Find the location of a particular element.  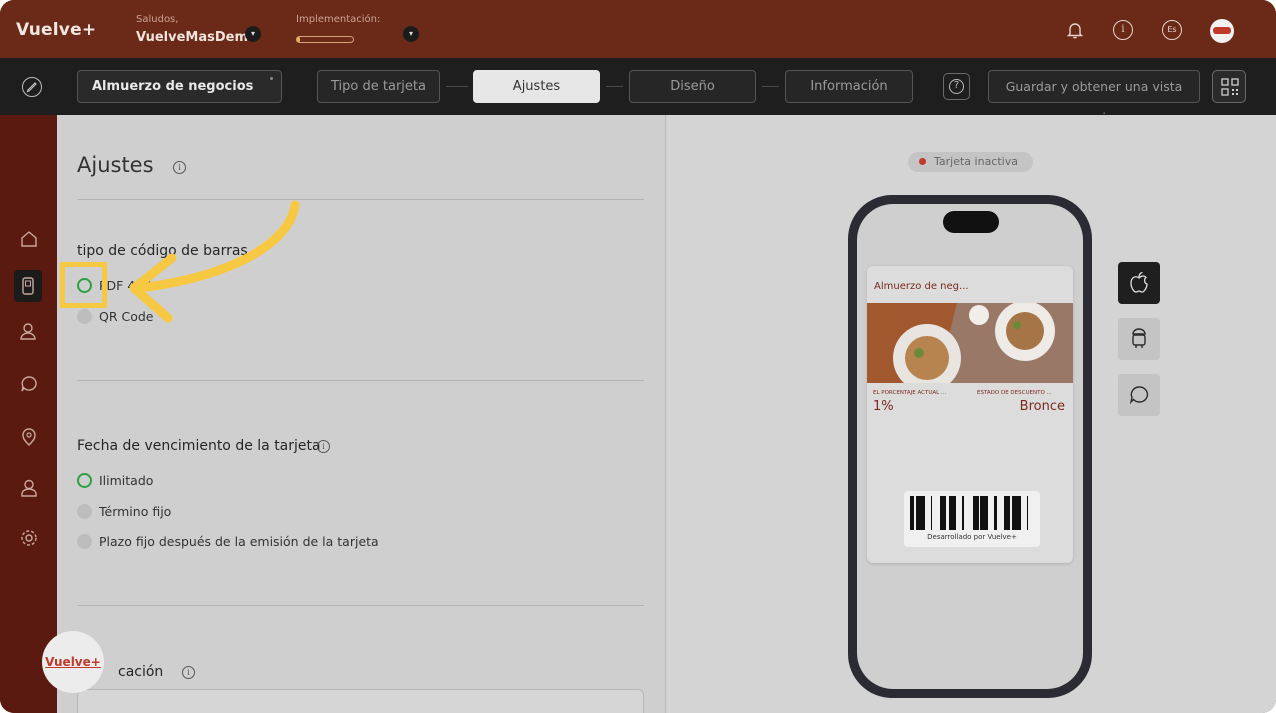

help-icon: ? is located at coordinates (956, 86).